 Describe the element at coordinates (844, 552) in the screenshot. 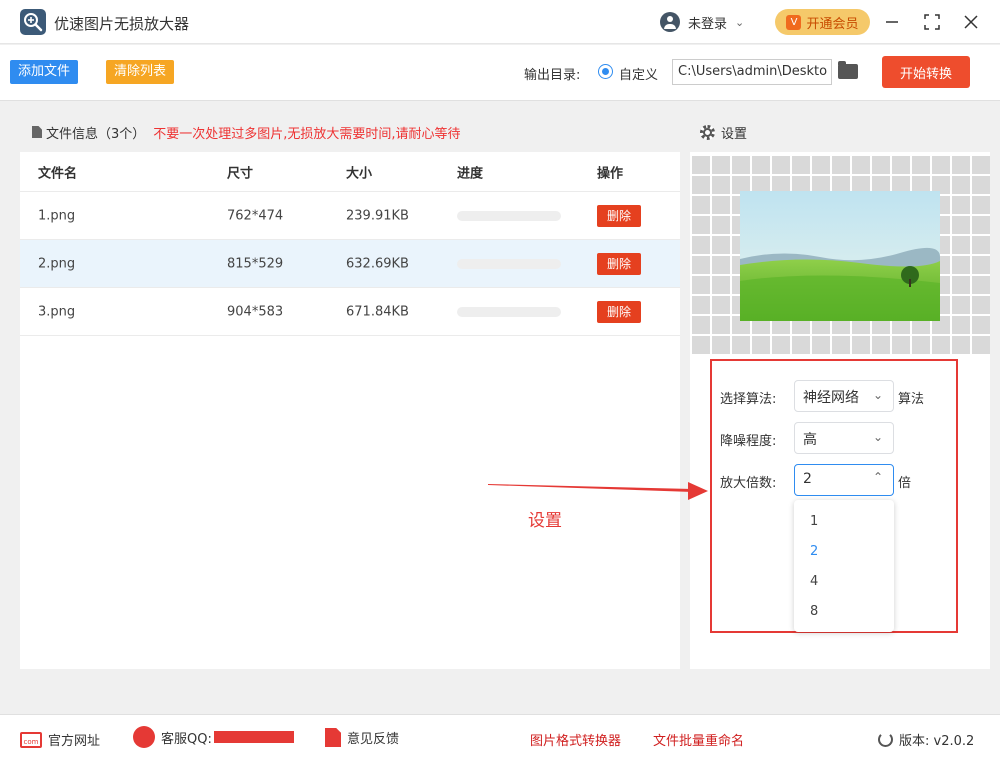

I see `scale-option: 2` at that location.